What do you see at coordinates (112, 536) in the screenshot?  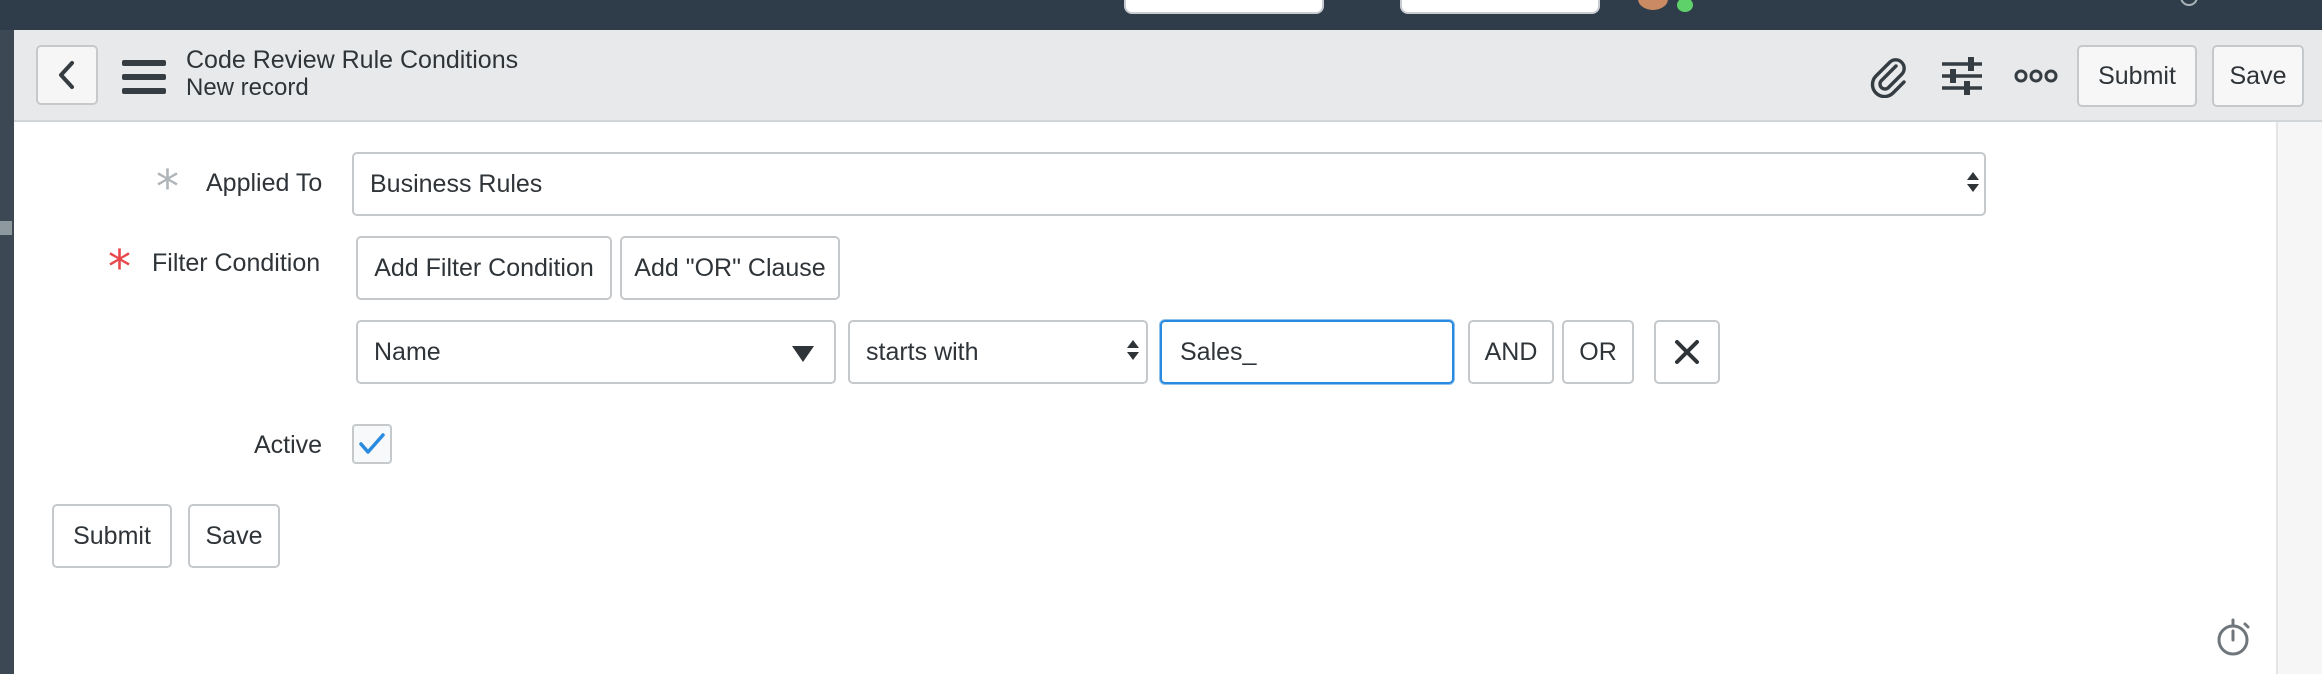 I see `submit-button: Submit` at bounding box center [112, 536].